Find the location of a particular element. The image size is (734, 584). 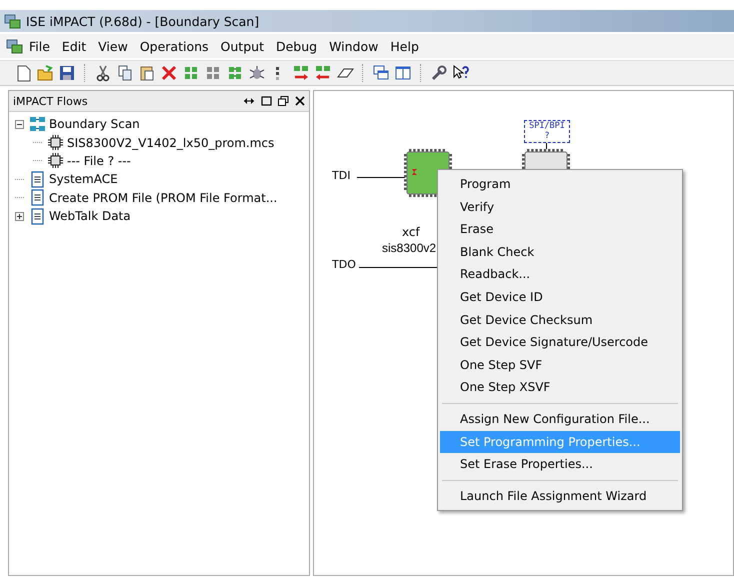

tile-windows-icon is located at coordinates (403, 73).